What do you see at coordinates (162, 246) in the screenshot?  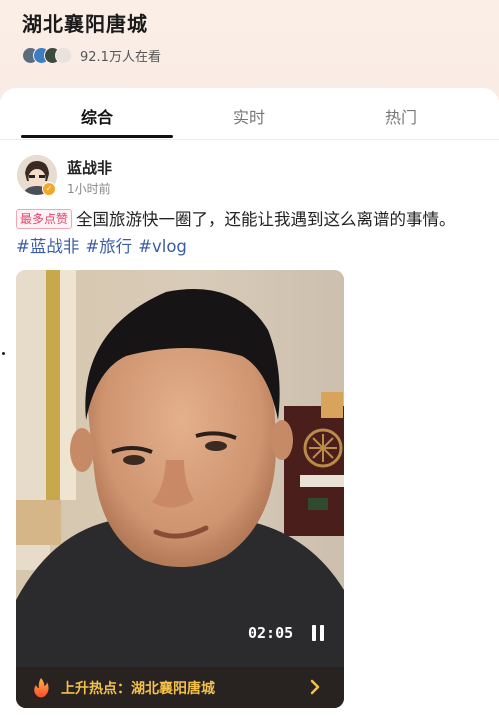 I see `hashtag: #vlog` at bounding box center [162, 246].